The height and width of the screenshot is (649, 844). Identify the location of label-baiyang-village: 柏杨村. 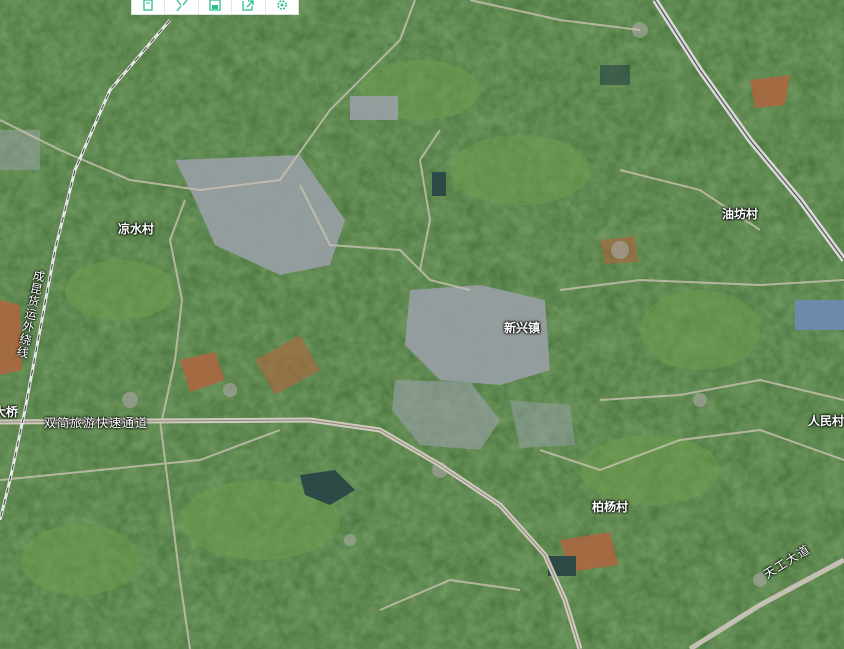
(610, 507).